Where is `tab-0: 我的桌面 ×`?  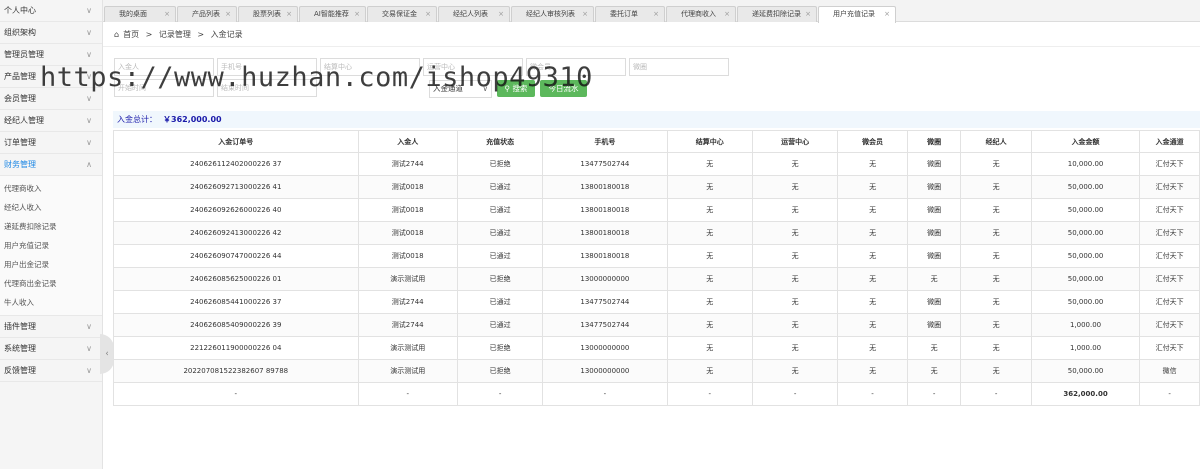 tab-0: 我的桌面 × is located at coordinates (140, 14).